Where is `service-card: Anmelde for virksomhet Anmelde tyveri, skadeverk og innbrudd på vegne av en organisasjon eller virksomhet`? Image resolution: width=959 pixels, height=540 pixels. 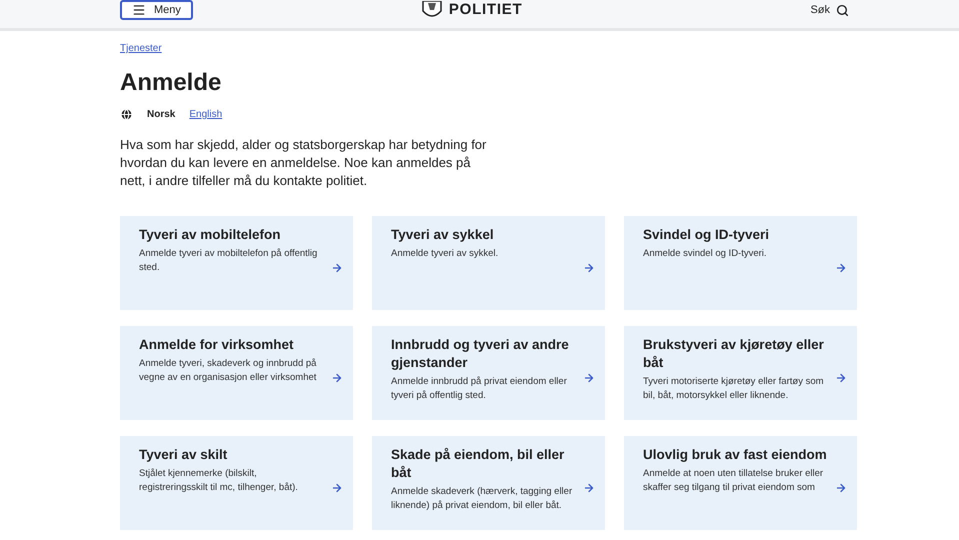
service-card: Anmelde for virksomhet Anmelde tyveri, skadeverk og innbrudd på vegne av en organisasjon eller virksomhet is located at coordinates (236, 373).